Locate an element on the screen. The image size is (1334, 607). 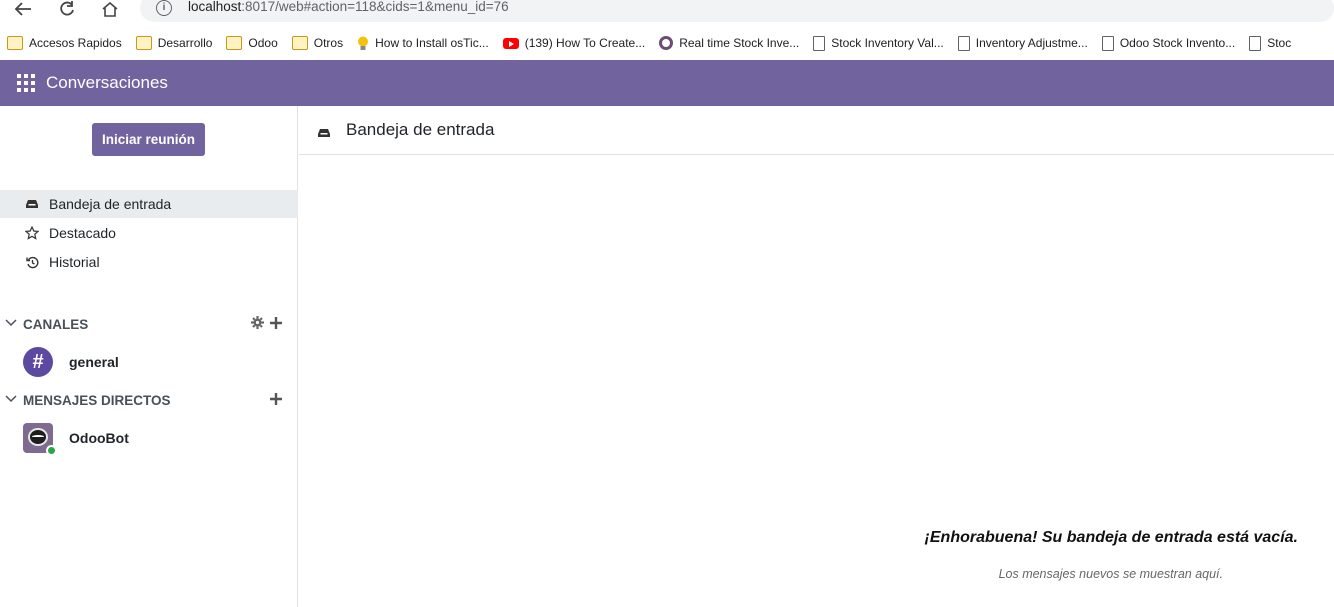
reload-icon is located at coordinates (67, 9).